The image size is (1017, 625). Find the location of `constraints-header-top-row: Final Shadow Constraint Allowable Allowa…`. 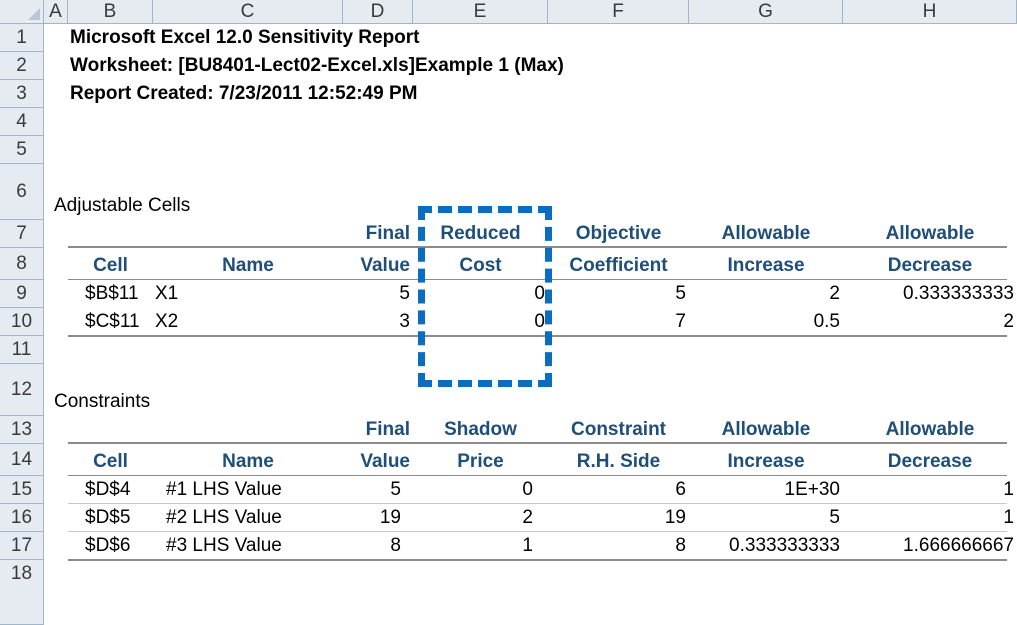

constraints-header-top-row: Final Shadow Constraint Allowable Allowa… is located at coordinates (530, 430).